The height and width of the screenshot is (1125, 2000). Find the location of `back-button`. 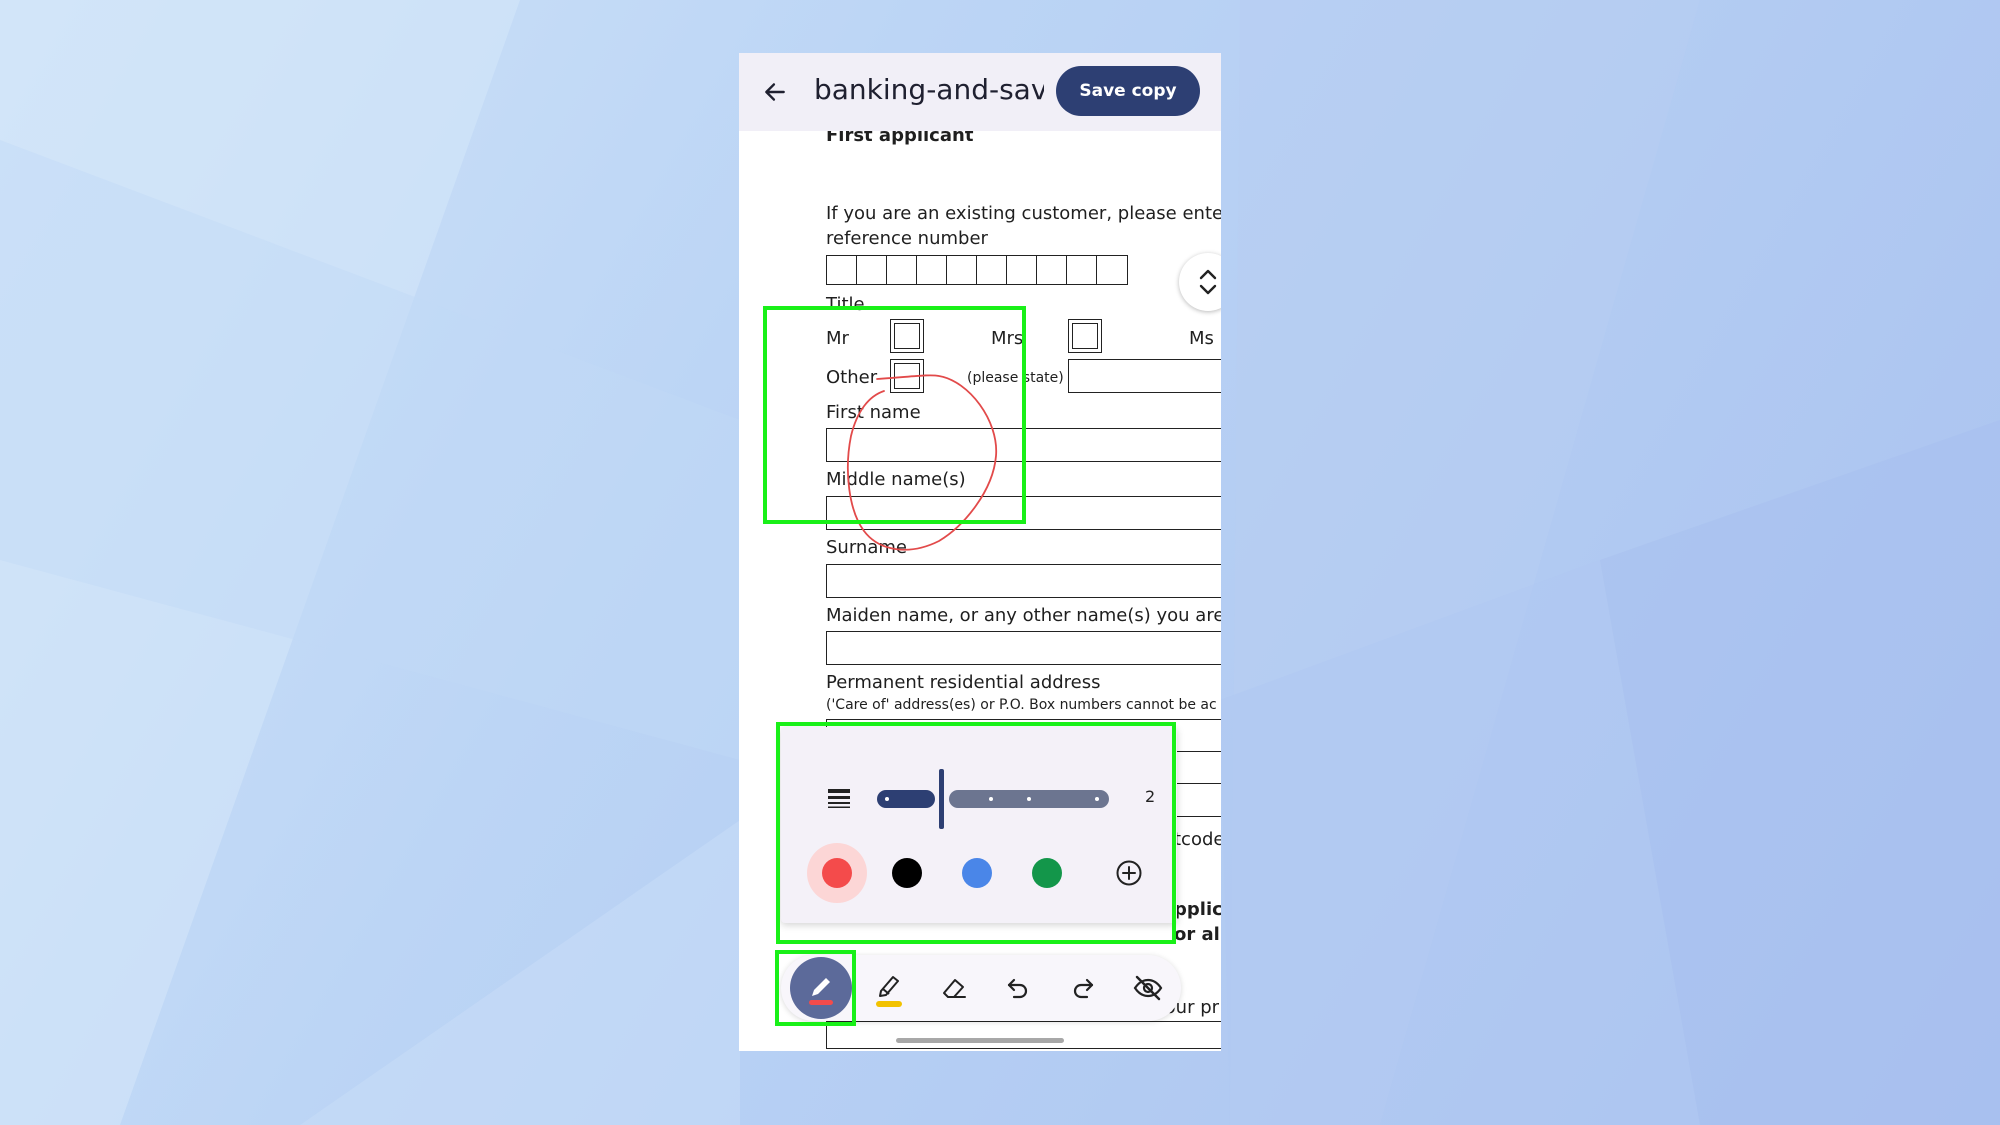

back-button is located at coordinates (775, 92).